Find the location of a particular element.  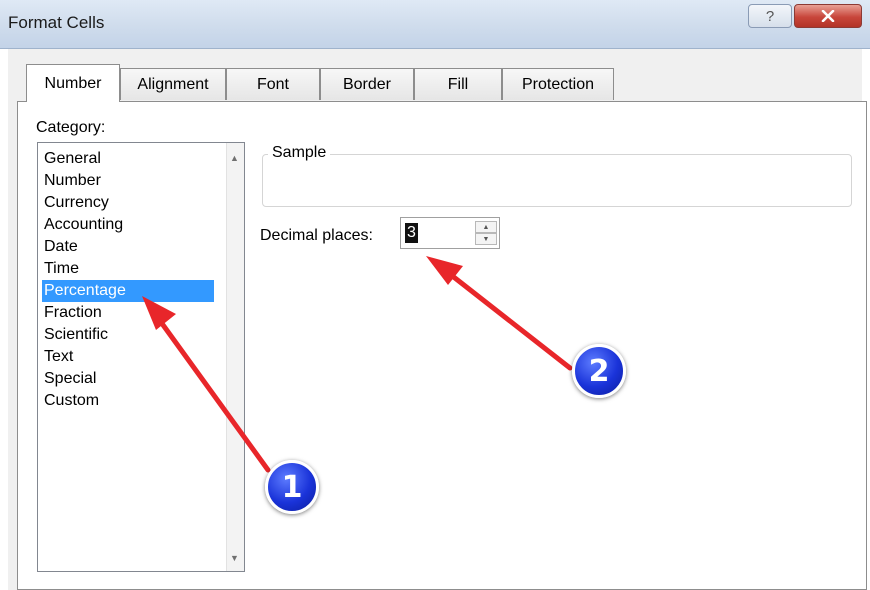

category-item-time: Time is located at coordinates (128, 269).